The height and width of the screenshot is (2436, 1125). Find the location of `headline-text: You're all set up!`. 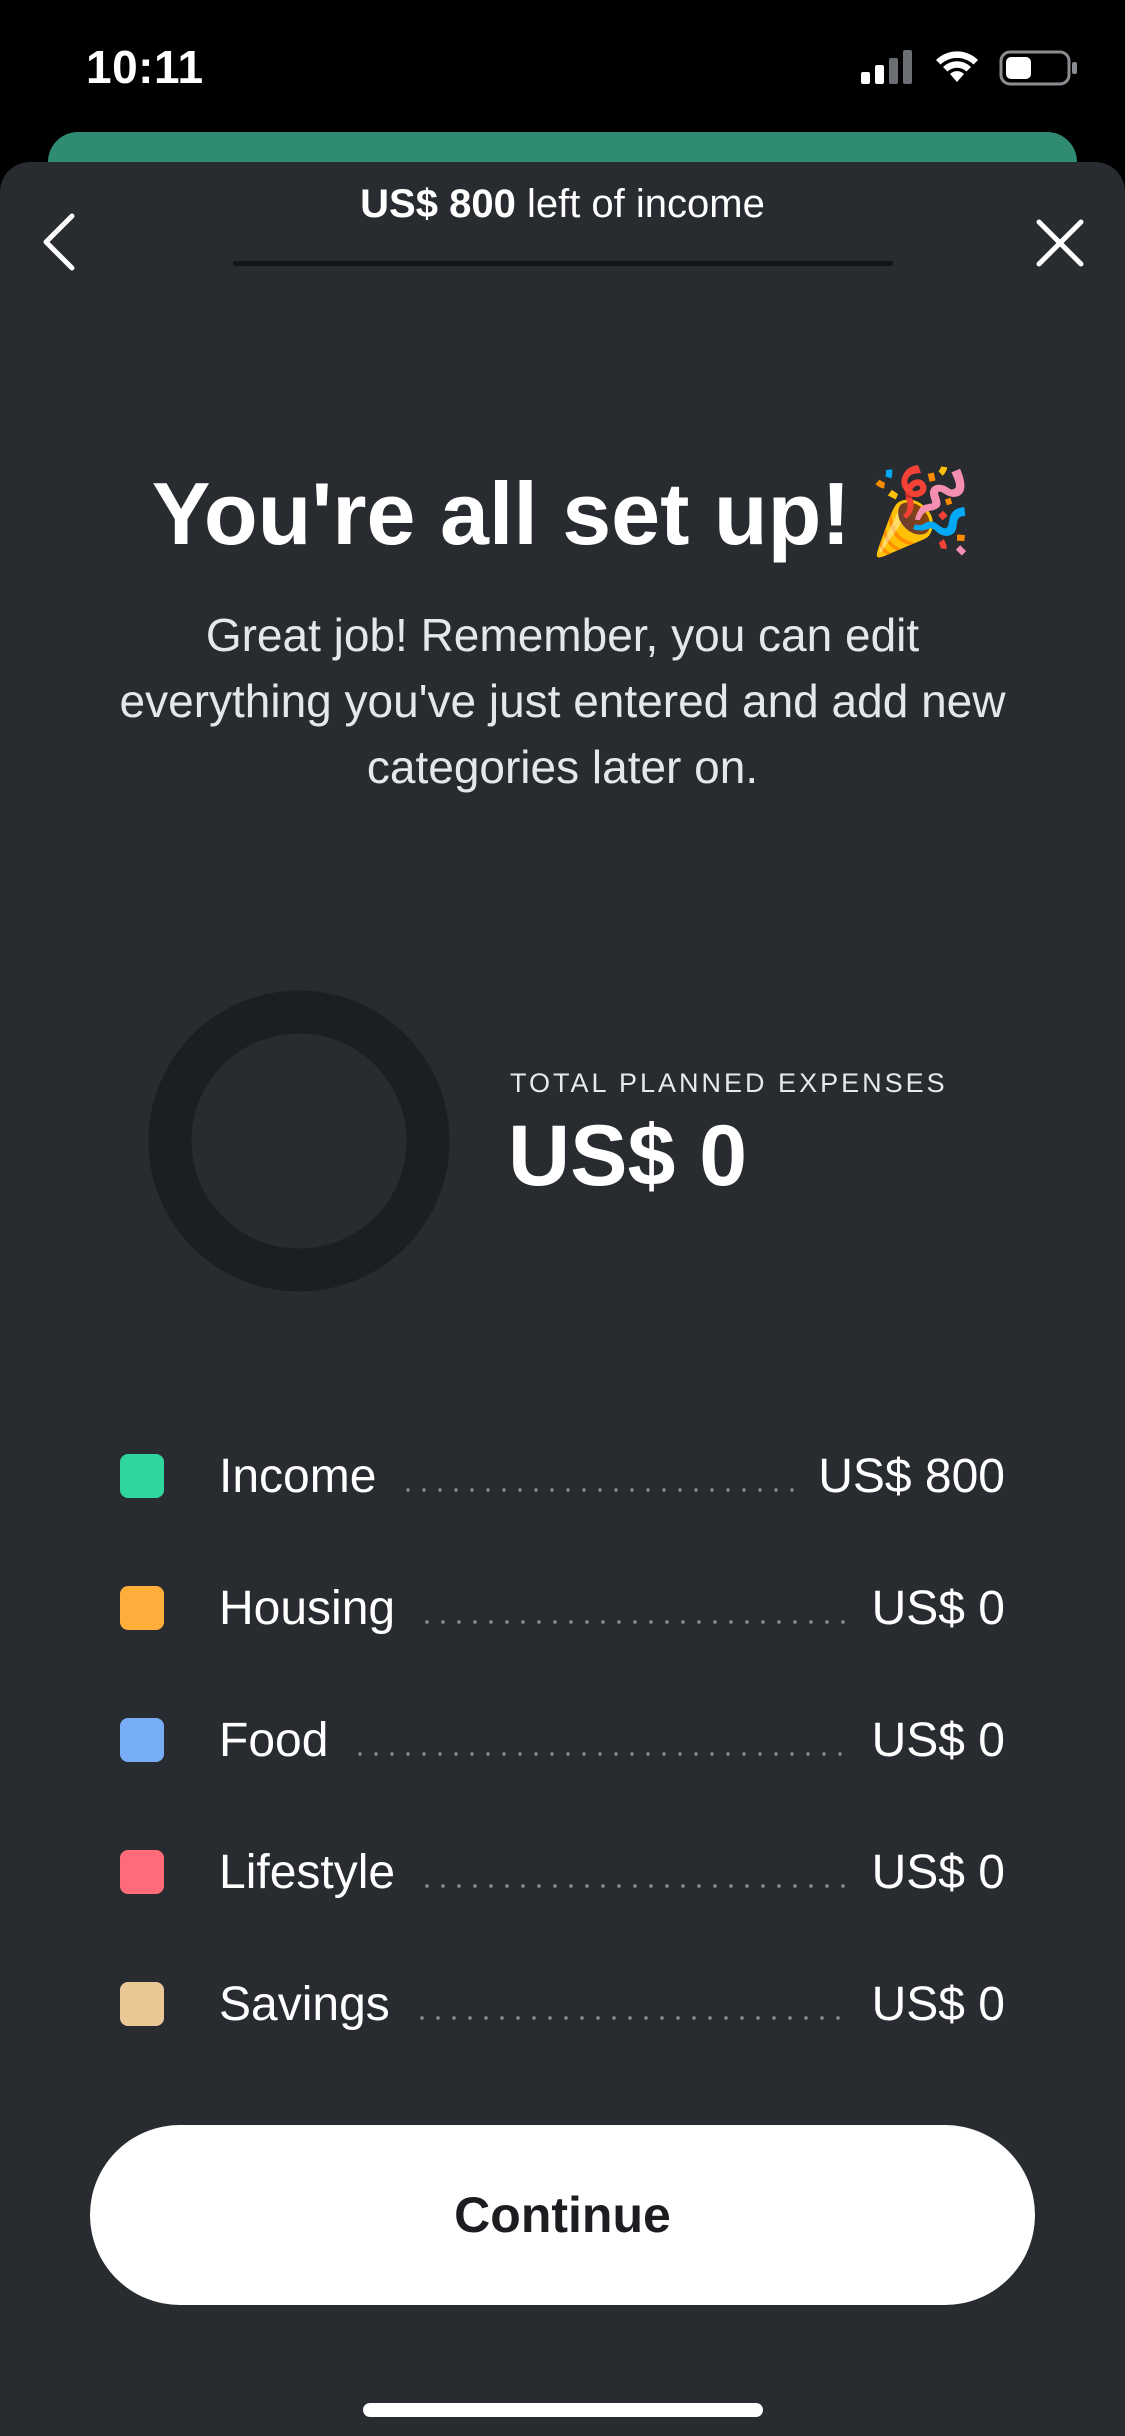

headline-text: You're all set up! is located at coordinates (501, 513).